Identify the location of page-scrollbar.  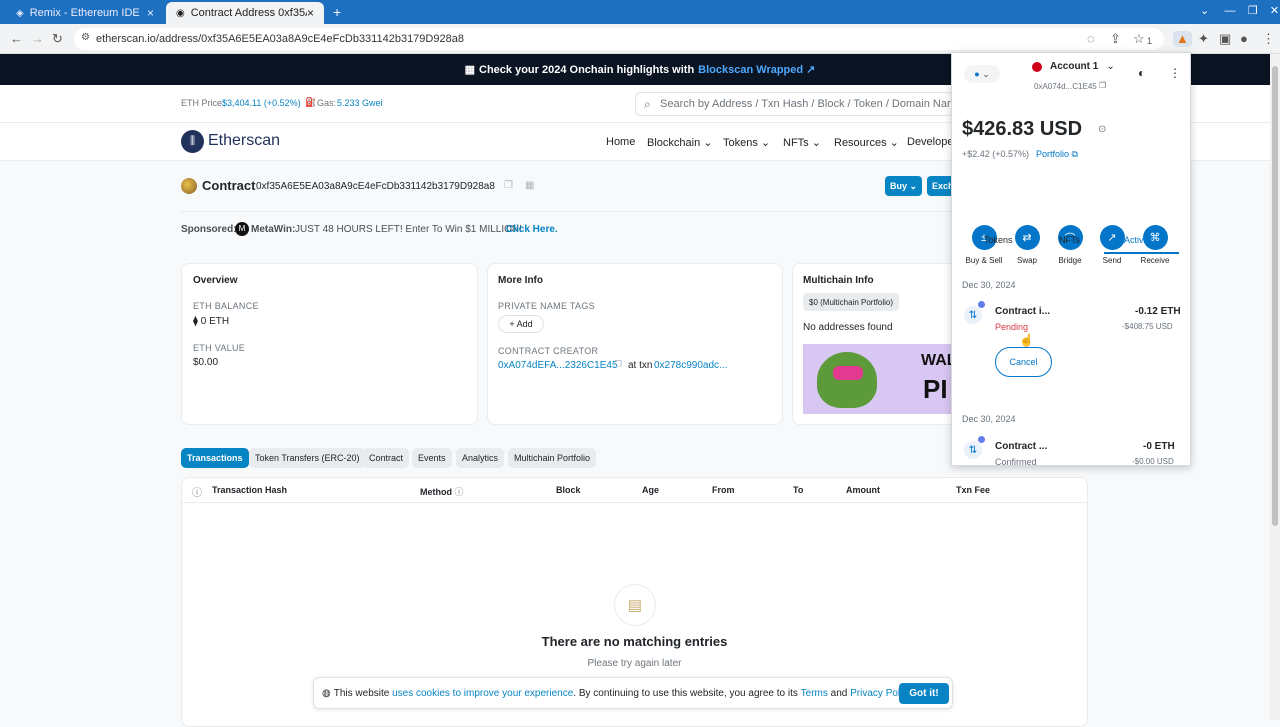
(1275, 387).